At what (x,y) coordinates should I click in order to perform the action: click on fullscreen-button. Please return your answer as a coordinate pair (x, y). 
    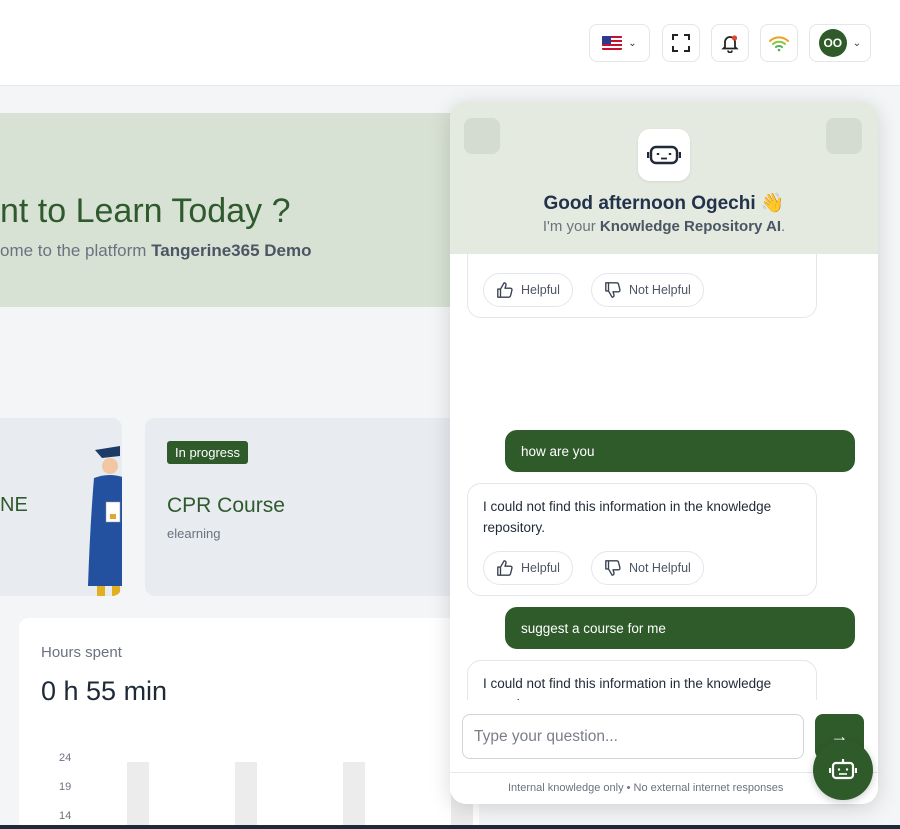
    Looking at the image, I should click on (681, 43).